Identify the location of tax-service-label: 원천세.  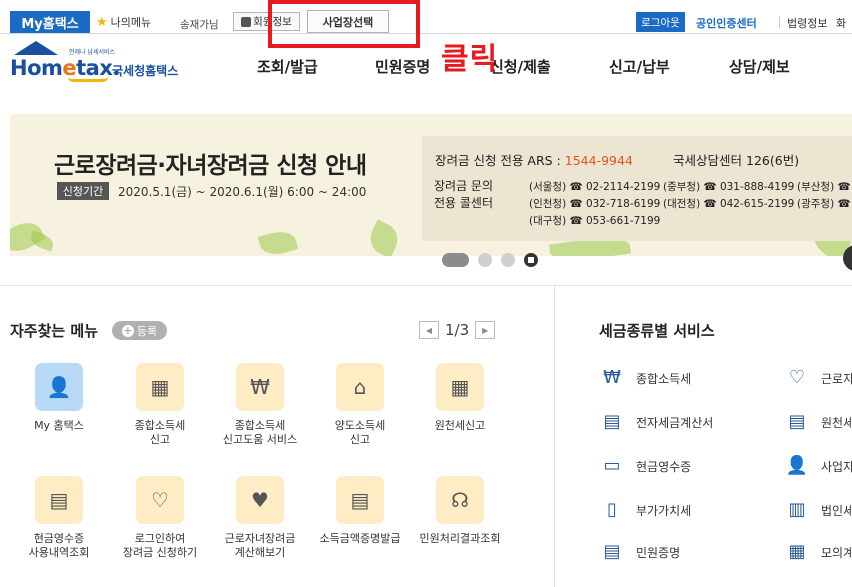
(836, 422).